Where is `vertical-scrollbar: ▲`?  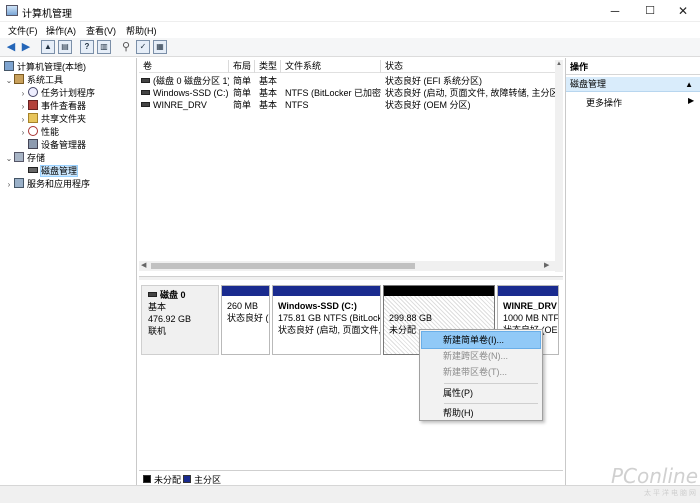 vertical-scrollbar: ▲ is located at coordinates (559, 166).